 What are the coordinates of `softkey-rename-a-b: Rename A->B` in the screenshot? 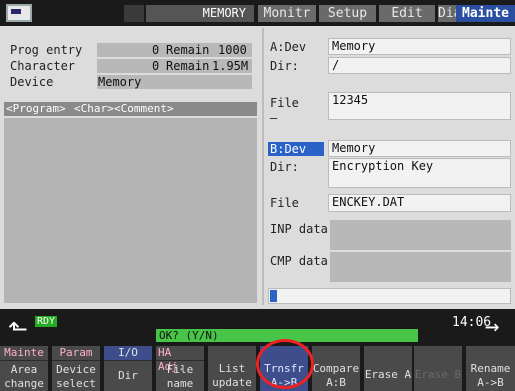 It's located at (490, 368).